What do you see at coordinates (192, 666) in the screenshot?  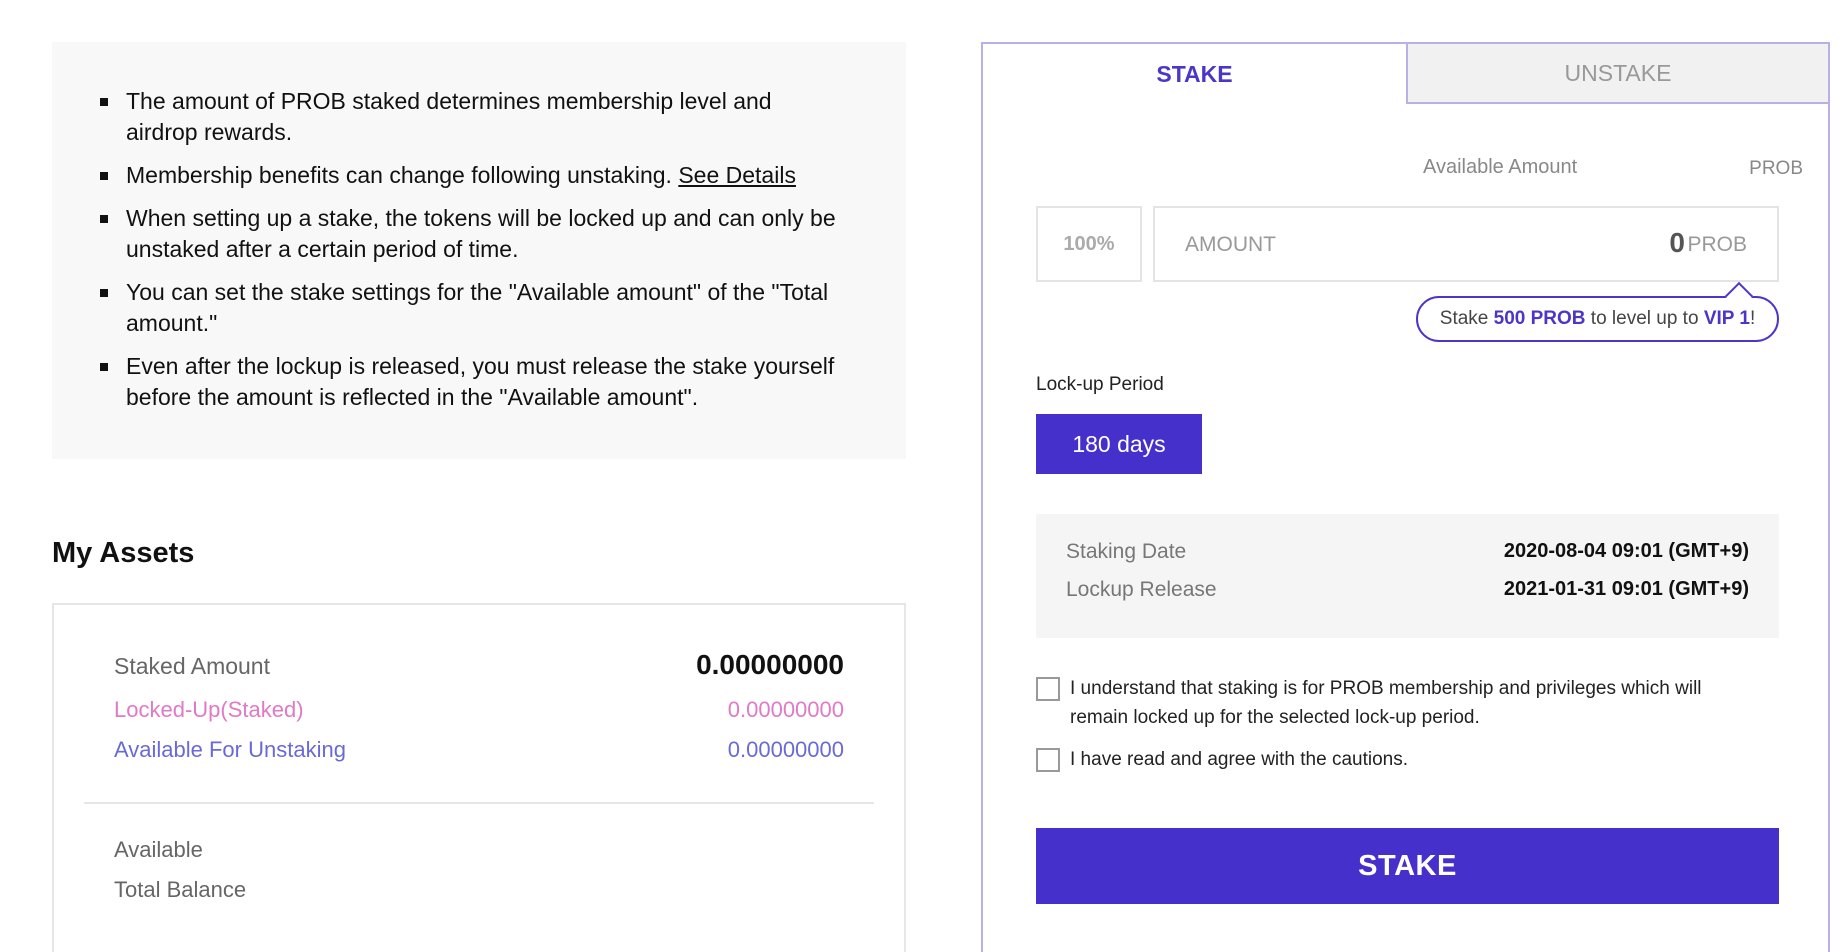 I see `staked-amount-label: Staked Amount` at bounding box center [192, 666].